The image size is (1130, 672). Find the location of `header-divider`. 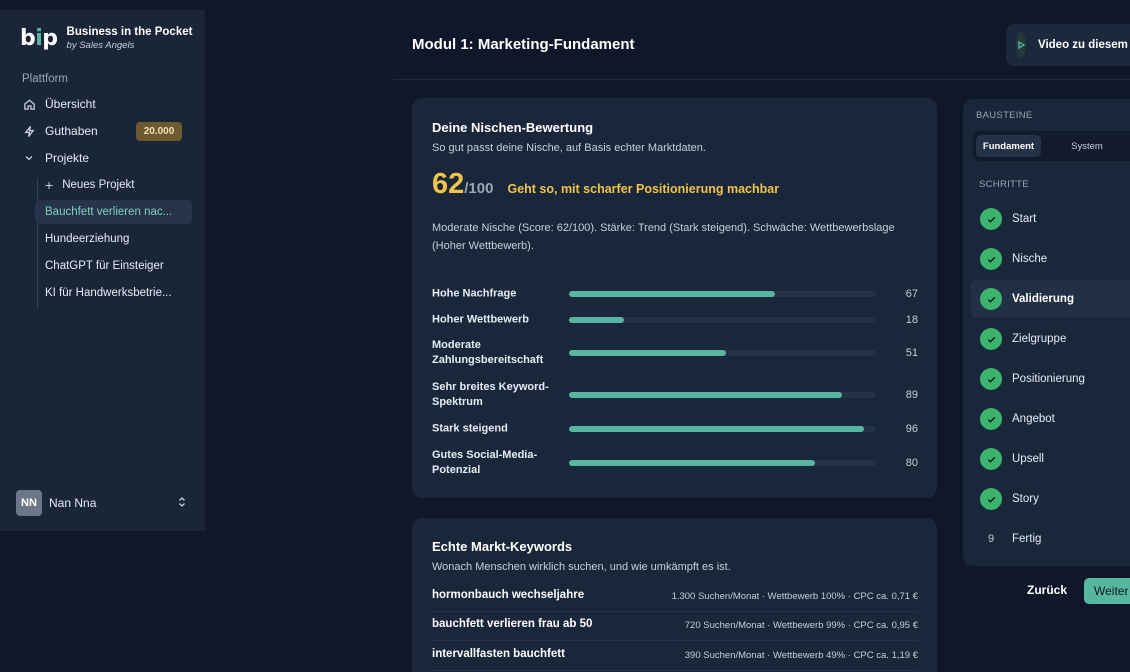

header-divider is located at coordinates (761, 79).